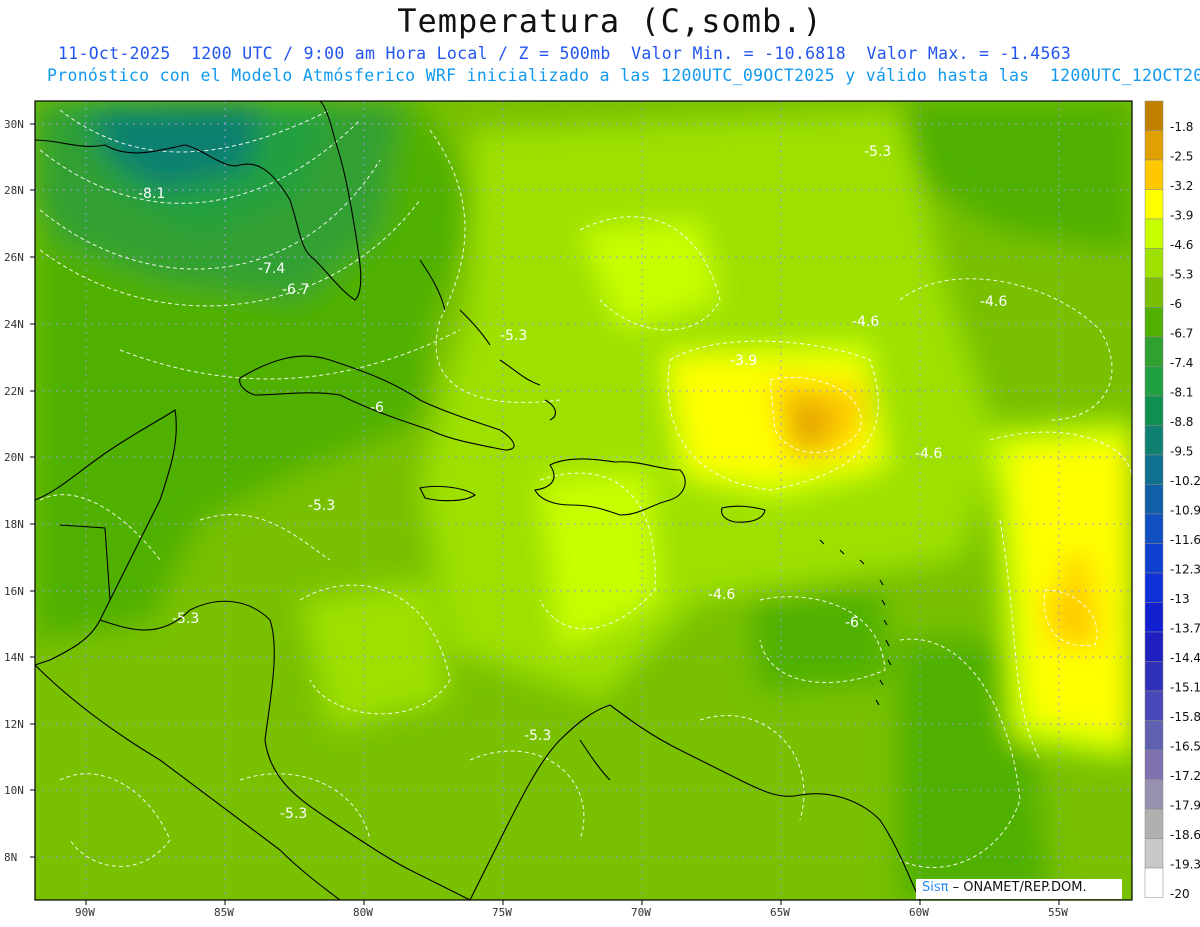  What do you see at coordinates (14, 257) in the screenshot?
I see `lat-label: 26N` at bounding box center [14, 257].